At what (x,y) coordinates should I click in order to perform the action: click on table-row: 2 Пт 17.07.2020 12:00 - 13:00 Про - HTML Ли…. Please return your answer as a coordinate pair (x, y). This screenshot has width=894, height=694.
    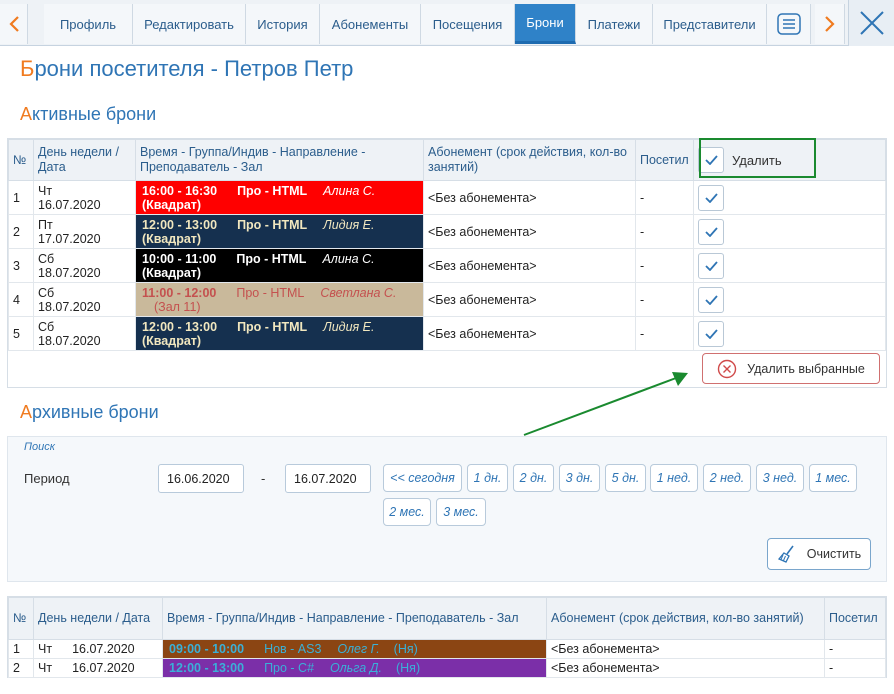
    Looking at the image, I should click on (447, 231).